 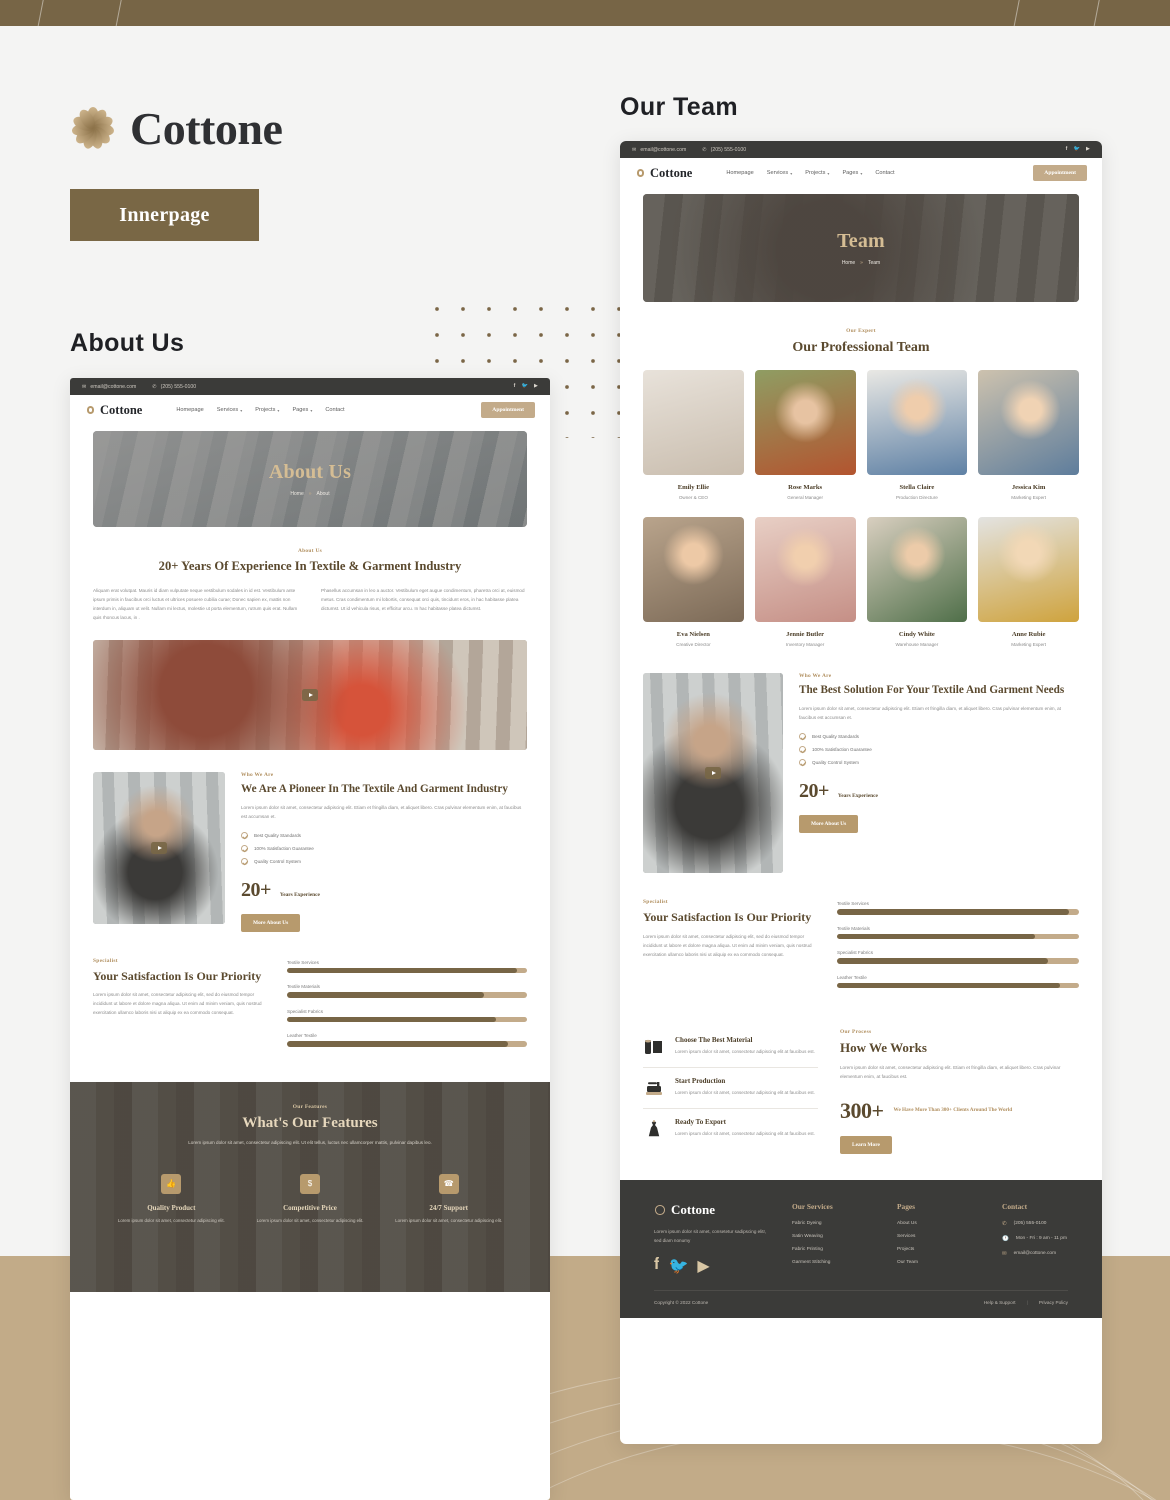 I want to click on team-member-card: Anne Rubie Marketing Expert, so click(x=1028, y=582).